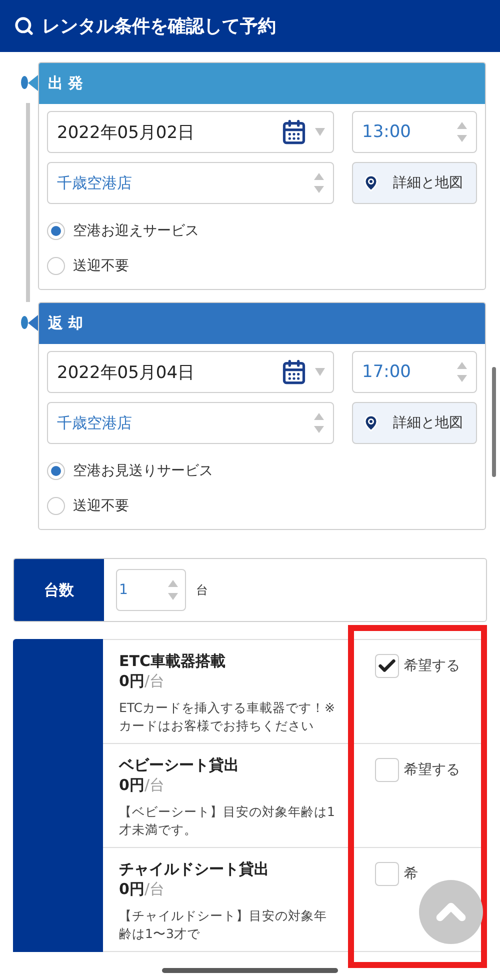  What do you see at coordinates (190, 132) in the screenshot?
I see `date-field: 2022年05月02日` at bounding box center [190, 132].